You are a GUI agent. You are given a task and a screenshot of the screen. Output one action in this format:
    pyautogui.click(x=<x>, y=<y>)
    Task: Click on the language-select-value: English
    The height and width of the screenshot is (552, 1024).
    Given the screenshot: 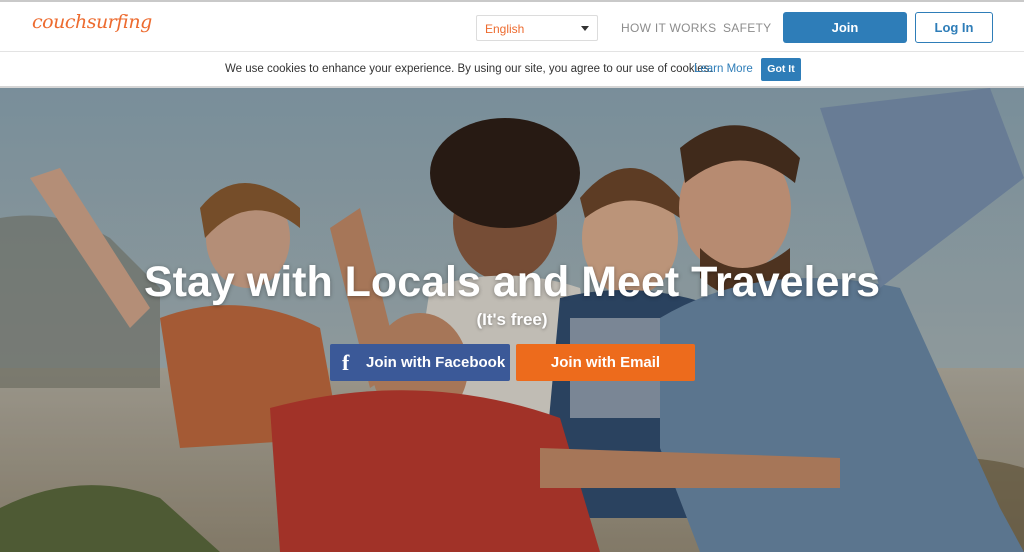 What is the action you would take?
    pyautogui.click(x=505, y=29)
    